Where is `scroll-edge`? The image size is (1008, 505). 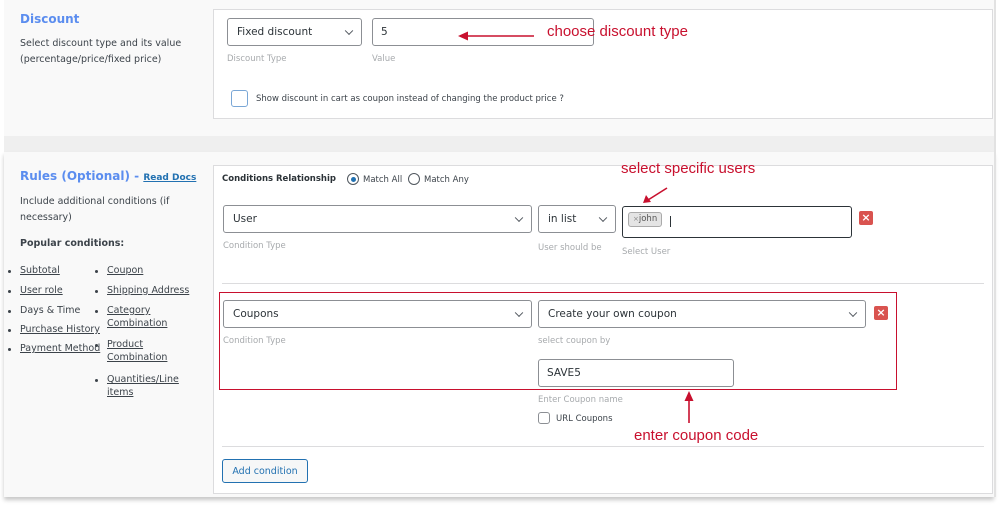 scroll-edge is located at coordinates (995, 248).